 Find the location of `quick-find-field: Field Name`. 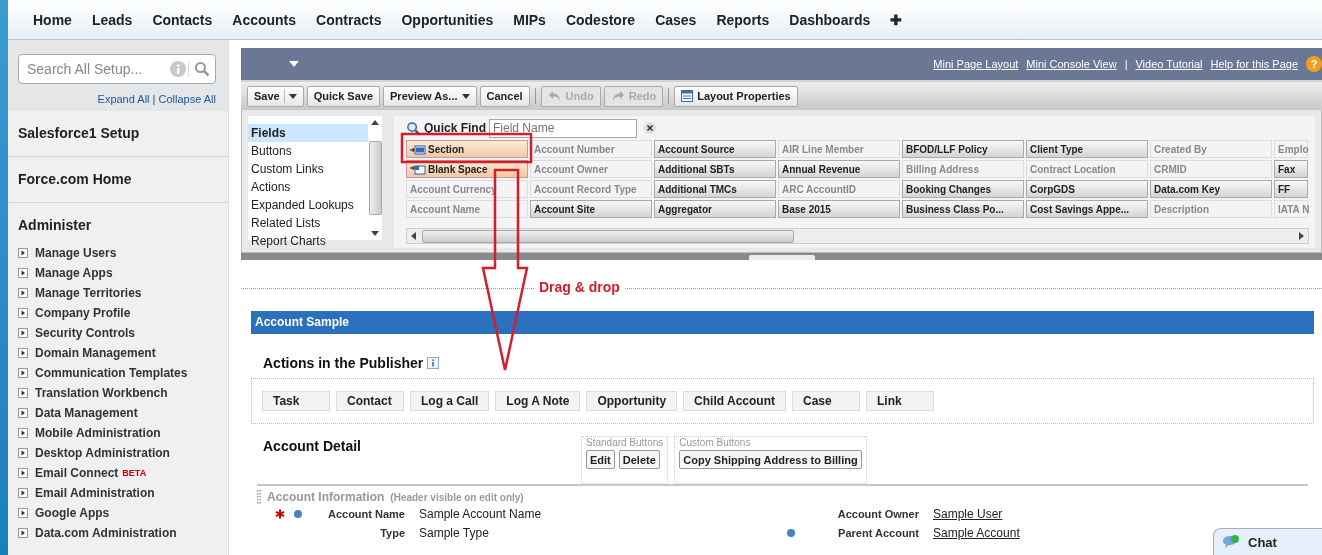

quick-find-field: Field Name is located at coordinates (563, 128).